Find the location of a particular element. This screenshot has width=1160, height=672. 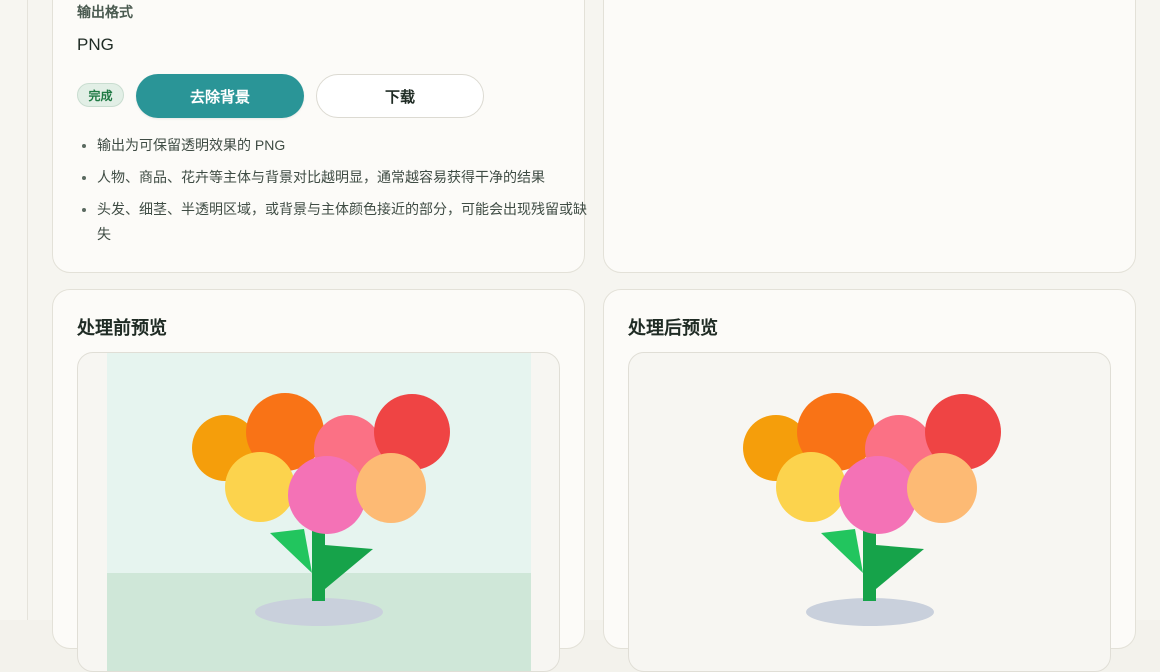

flower-illustration is located at coordinates (872, 509).